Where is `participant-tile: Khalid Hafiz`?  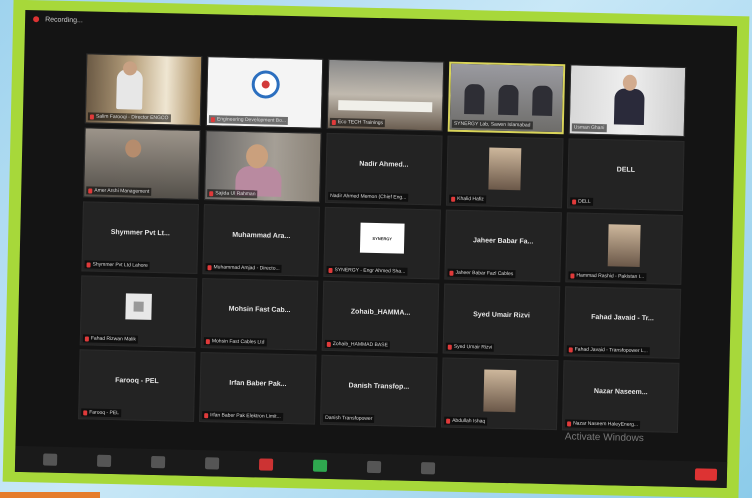
participant-tile: Khalid Hafiz is located at coordinates (505, 172).